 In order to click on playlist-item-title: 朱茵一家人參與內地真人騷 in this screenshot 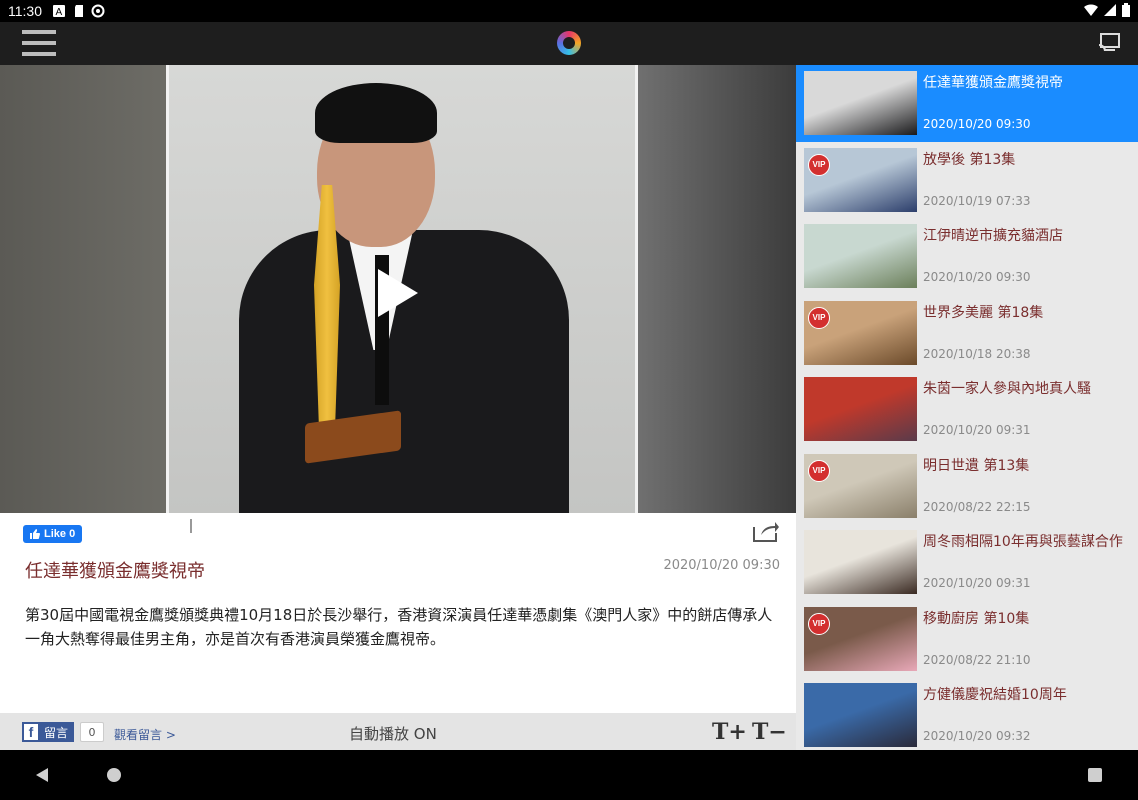, I will do `click(1007, 389)`.